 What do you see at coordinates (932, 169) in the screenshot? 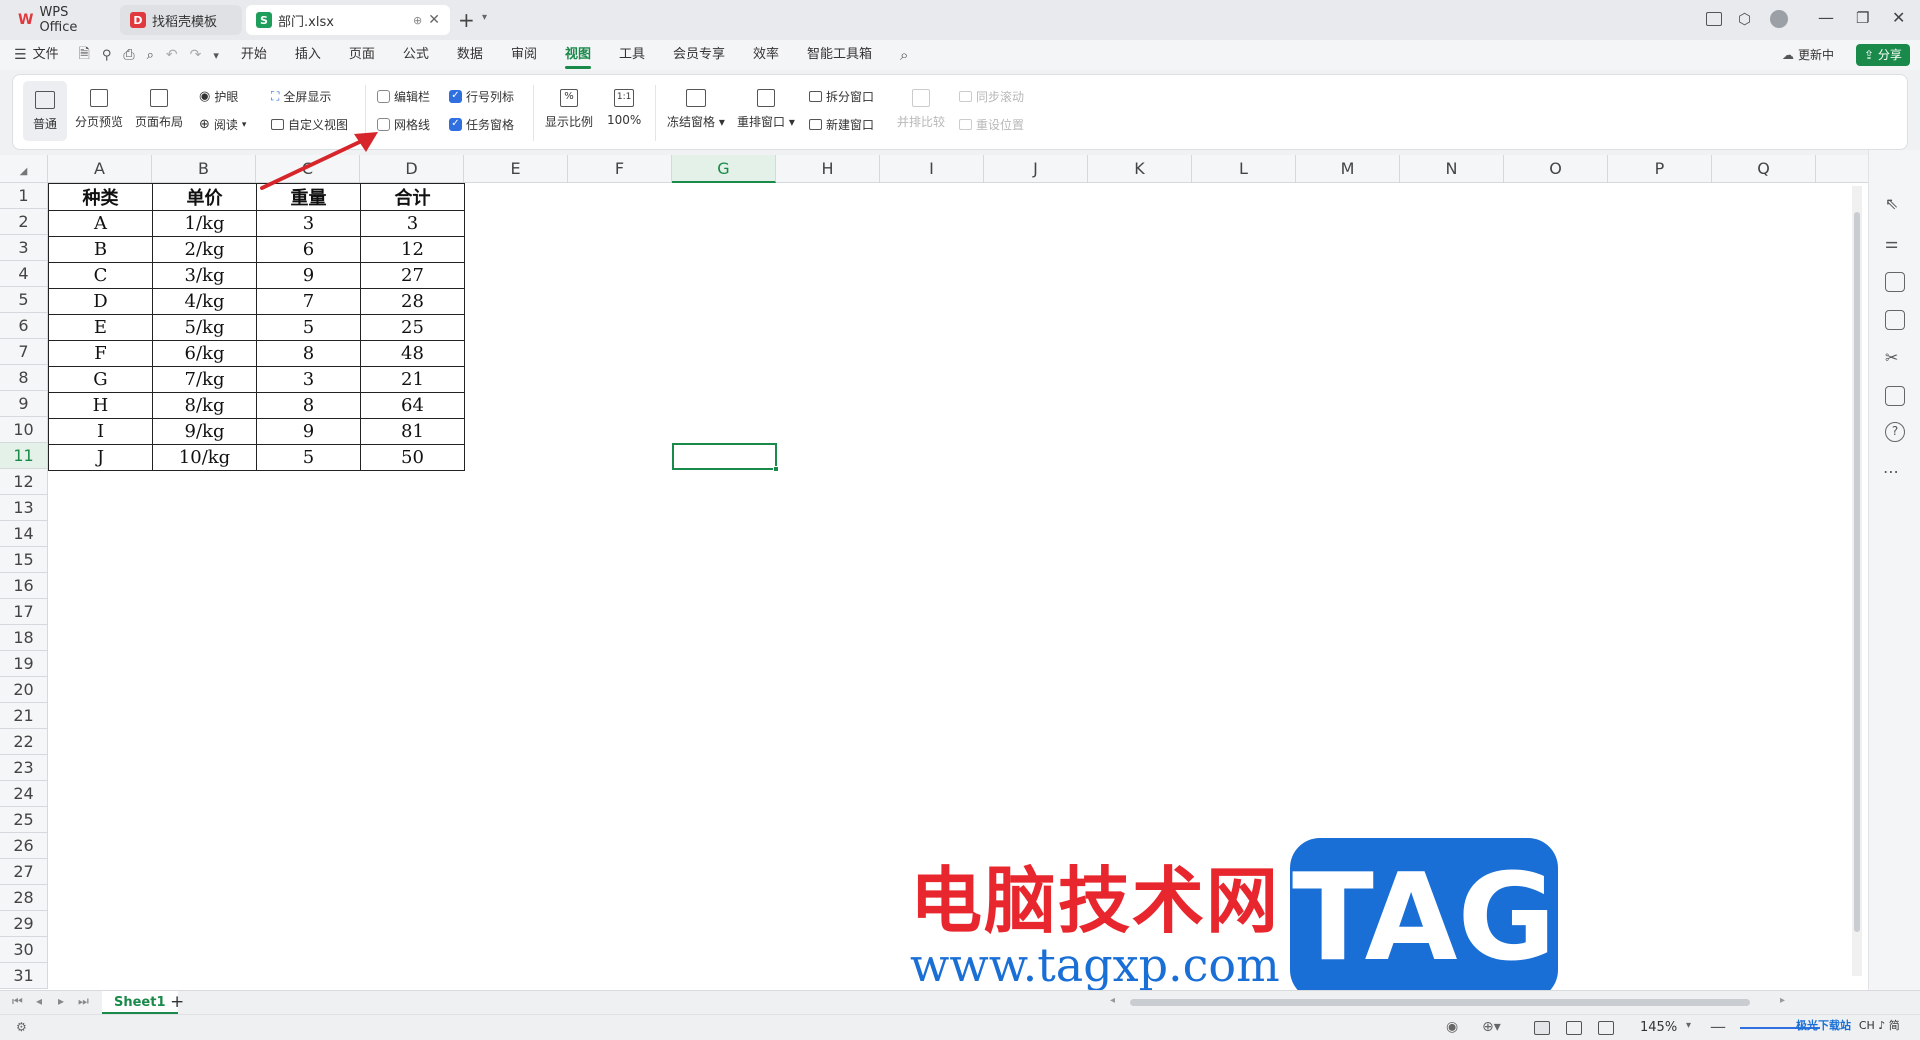
I see `column-header-i: I` at bounding box center [932, 169].